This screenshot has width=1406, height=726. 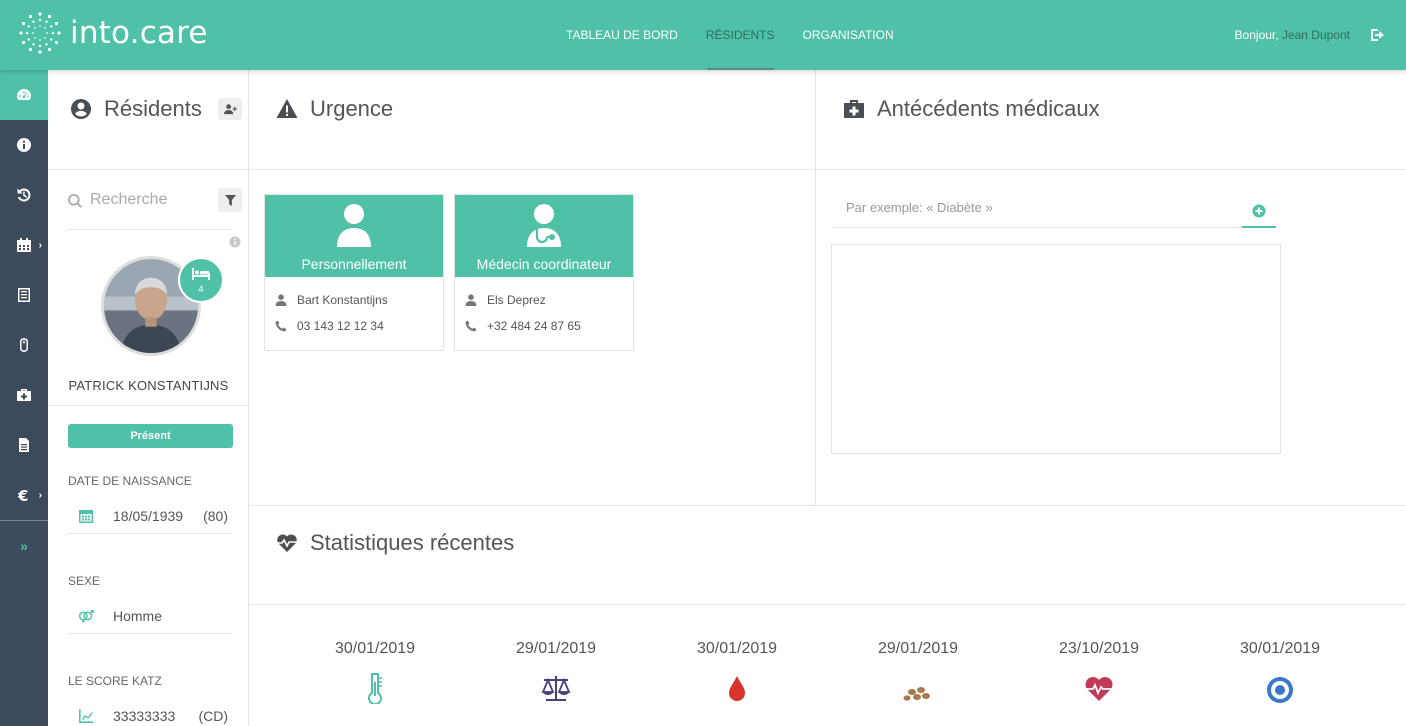 I want to click on antecedent-input-row, so click(x=1054, y=212).